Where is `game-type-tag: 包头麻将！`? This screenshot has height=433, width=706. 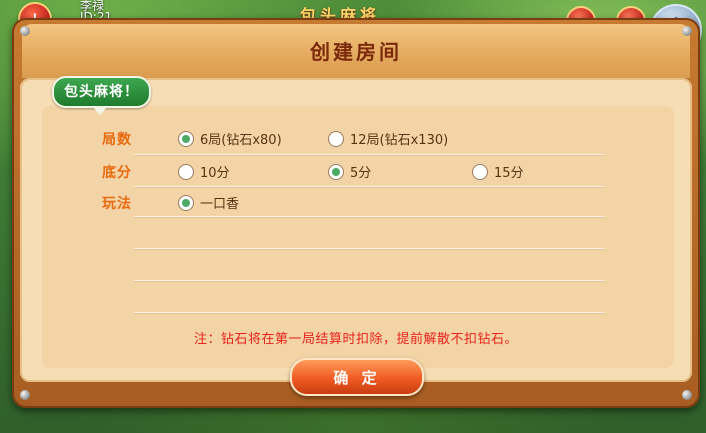
game-type-tag: 包头麻将！ is located at coordinates (101, 92).